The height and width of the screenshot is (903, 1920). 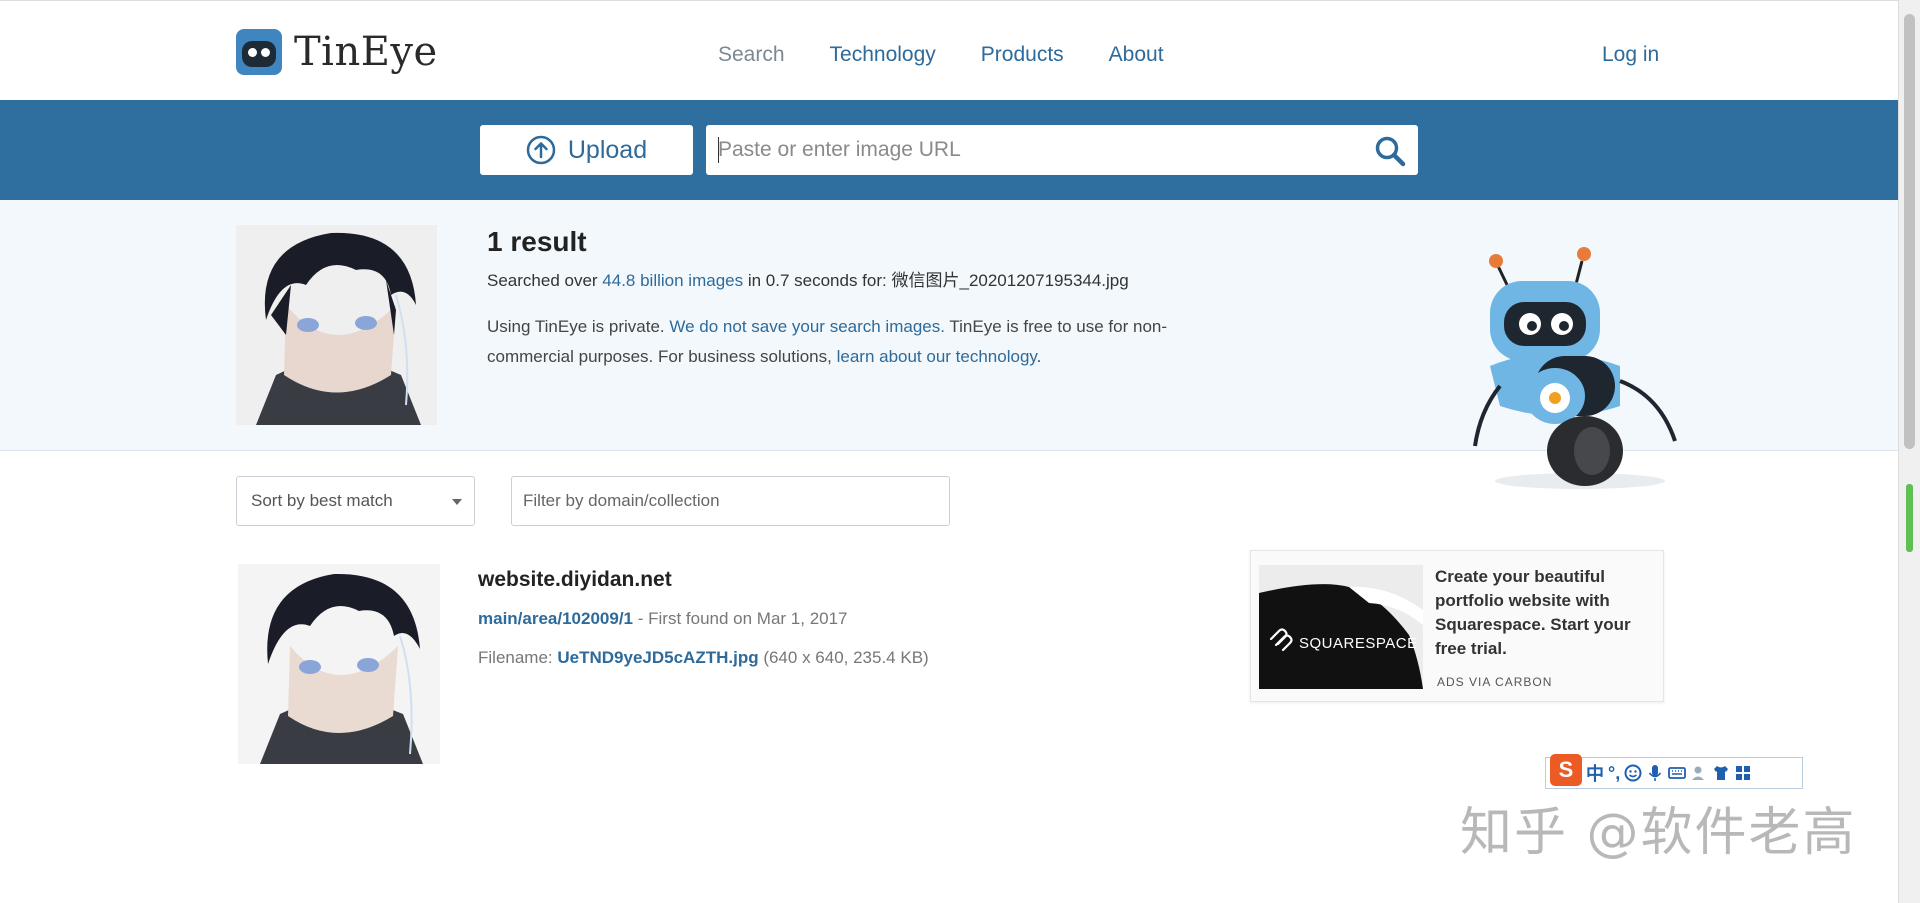 What do you see at coordinates (718, 150) in the screenshot?
I see `text-caret` at bounding box center [718, 150].